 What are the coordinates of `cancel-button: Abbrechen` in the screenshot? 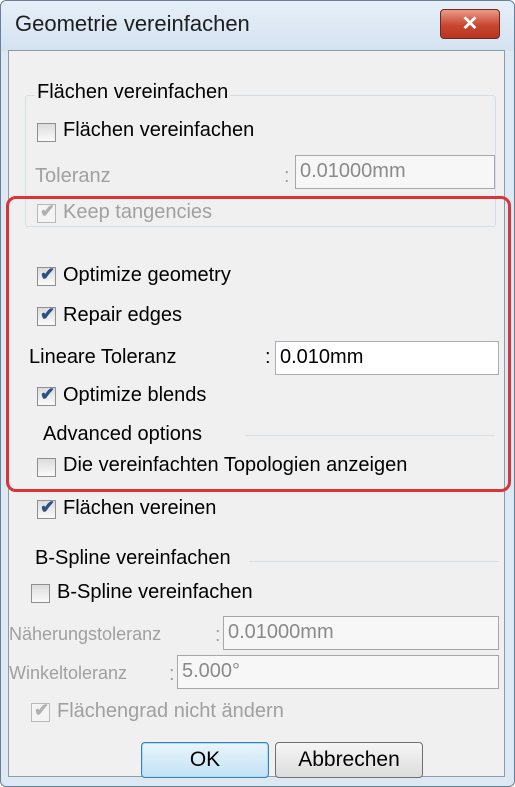 It's located at (349, 760).